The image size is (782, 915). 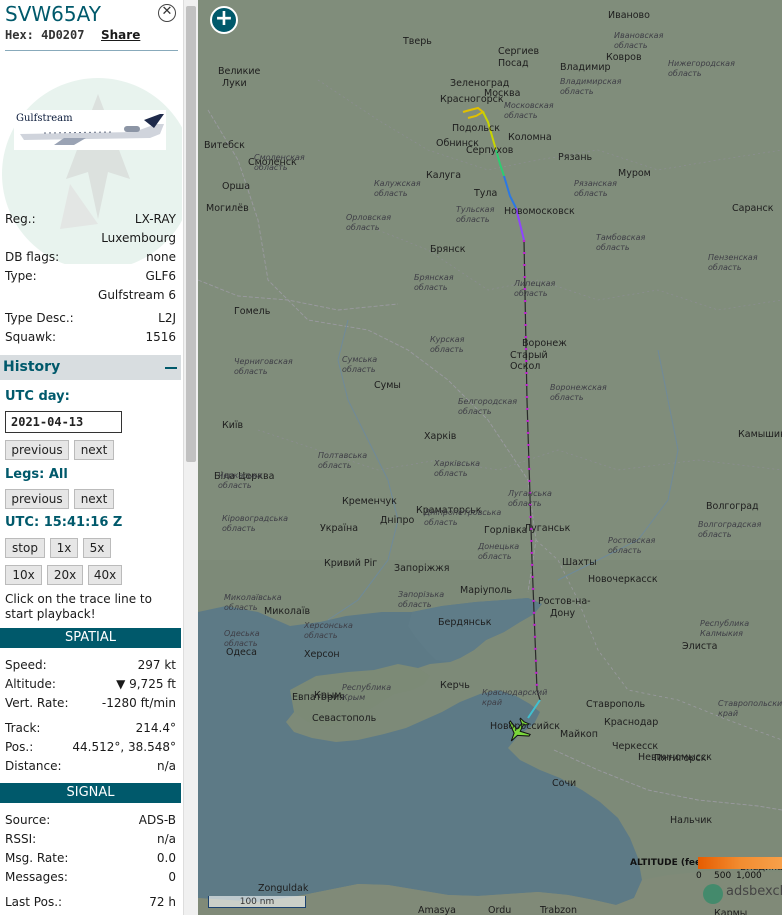 What do you see at coordinates (160, 276) in the screenshot?
I see `type-value: GLF6` at bounding box center [160, 276].